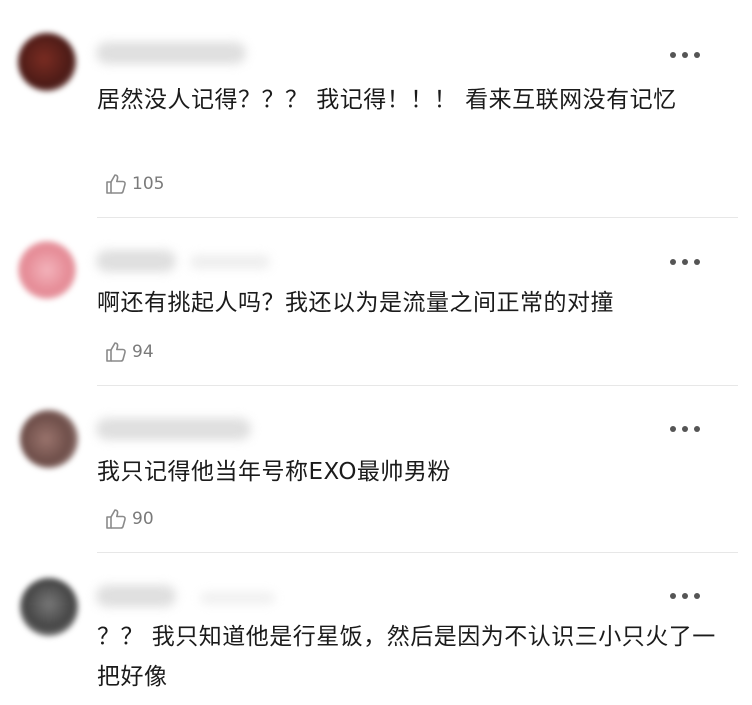 The width and height of the screenshot is (752, 705). What do you see at coordinates (143, 352) in the screenshot?
I see `like-count: 94` at bounding box center [143, 352].